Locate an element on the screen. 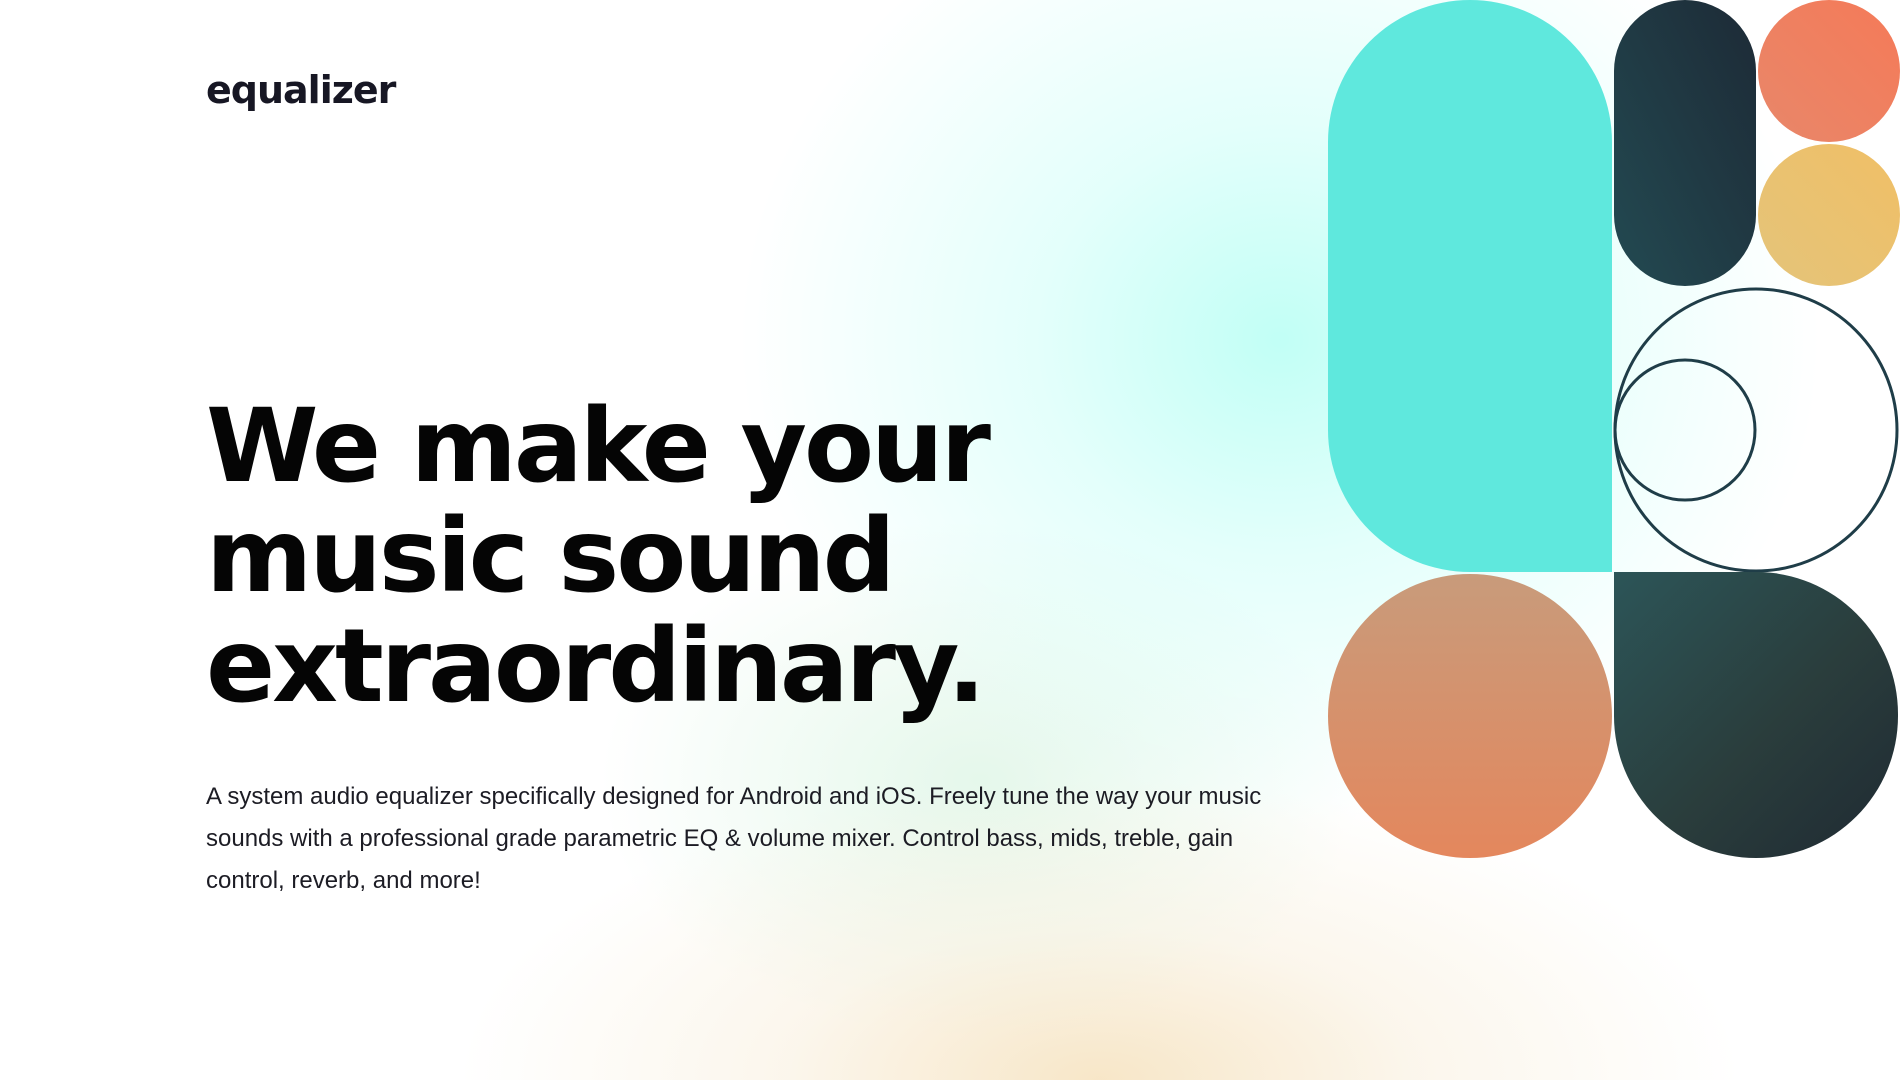 Image resolution: width=1900 pixels, height=1080 pixels. peach-circle-shape is located at coordinates (1470, 716).